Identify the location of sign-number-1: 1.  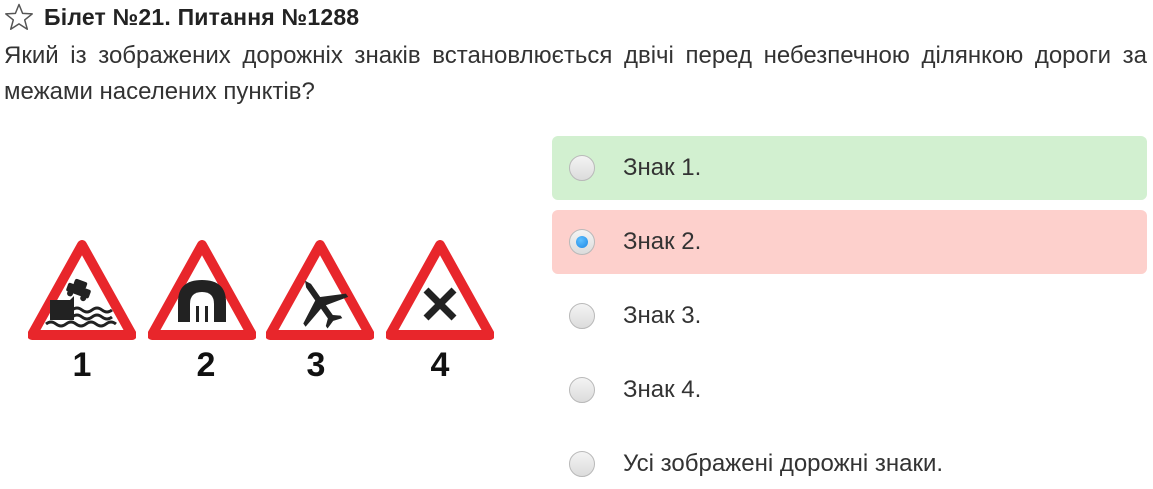
(82, 365).